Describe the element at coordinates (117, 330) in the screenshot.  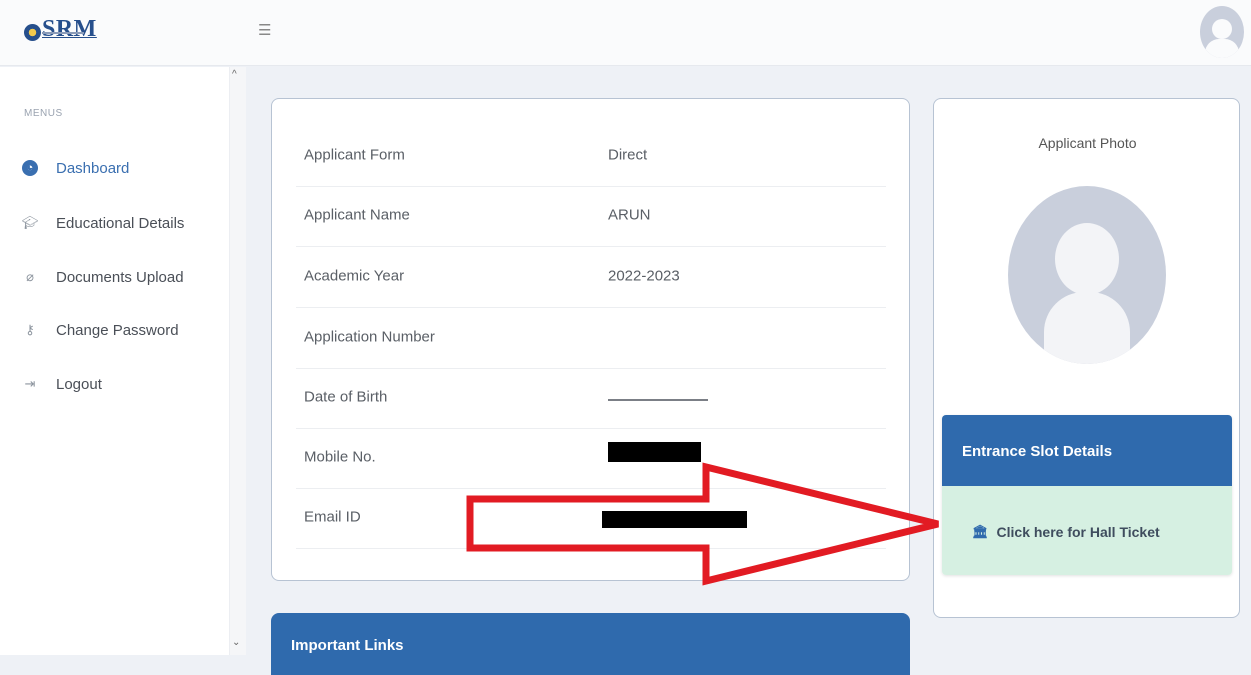
I see `sidebar-item-label: Change Password` at that location.